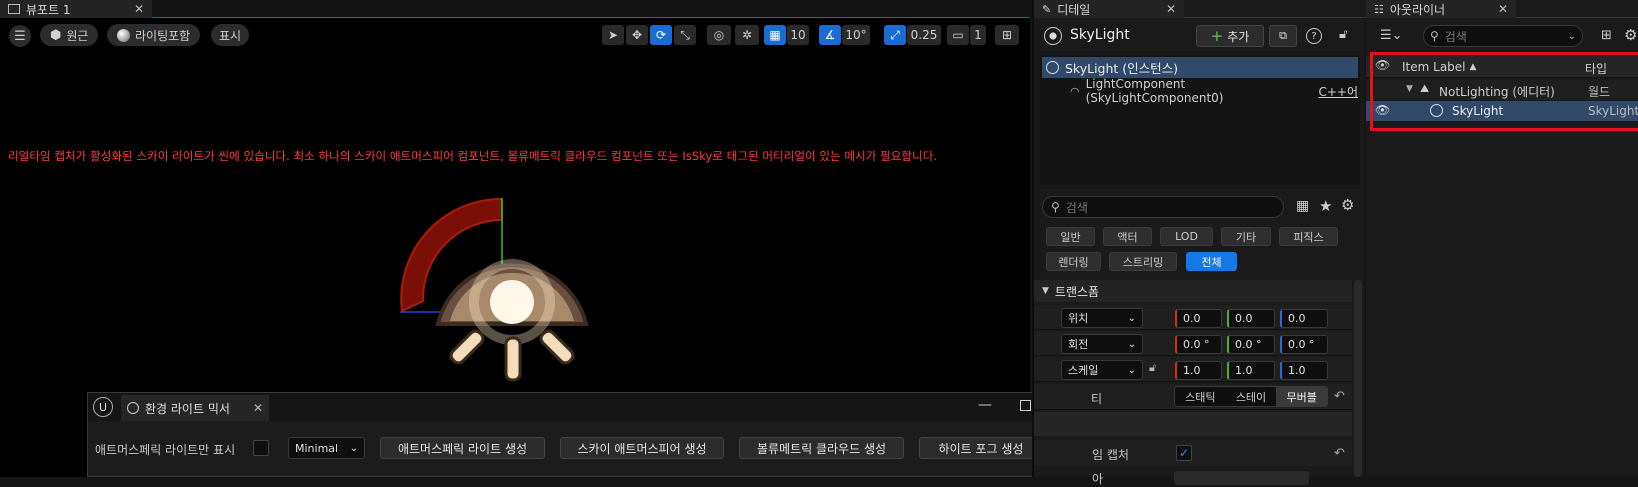 The image size is (1638, 487). Describe the element at coordinates (1211, 261) in the screenshot. I see `filter-chip-all: 전체` at that location.